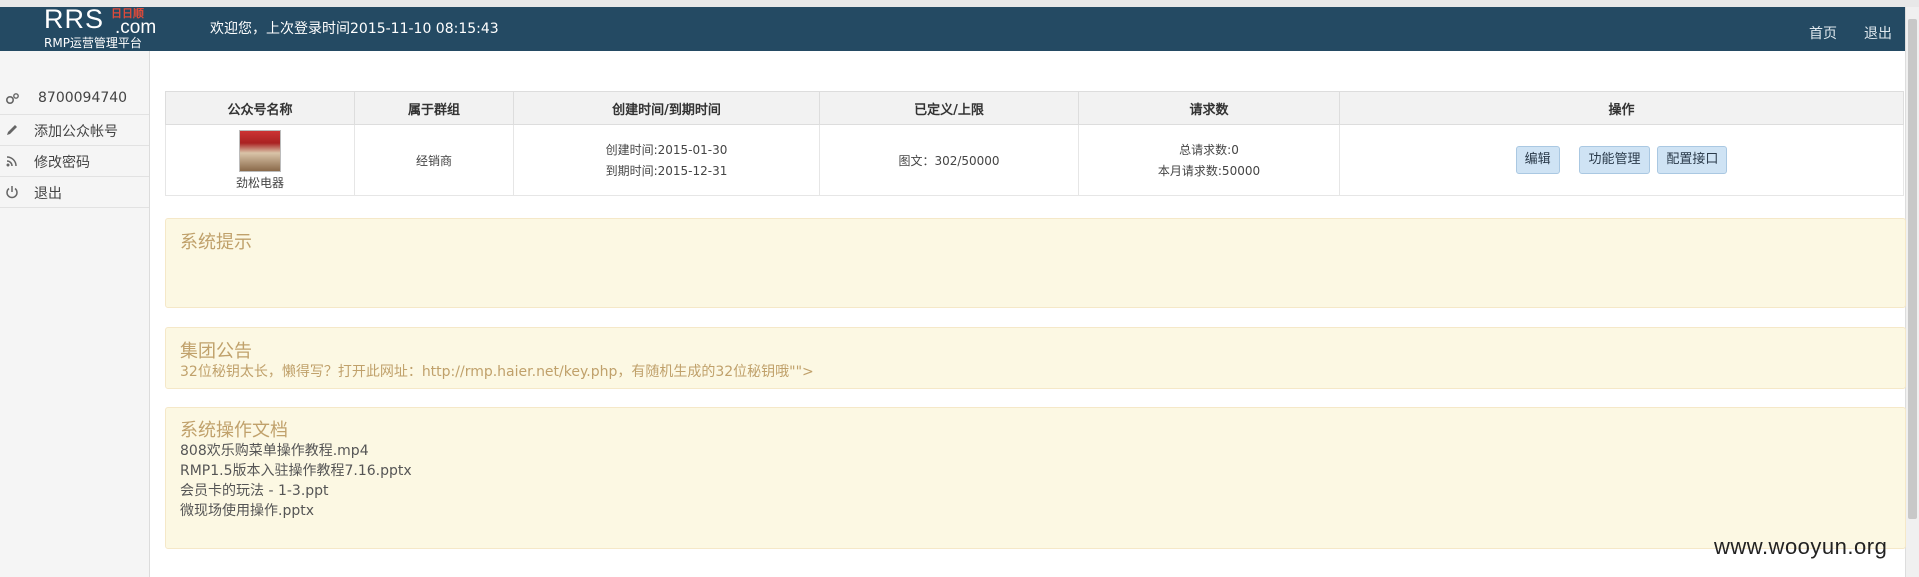  I want to click on vertical-scrollbar, so click(1912, 292).